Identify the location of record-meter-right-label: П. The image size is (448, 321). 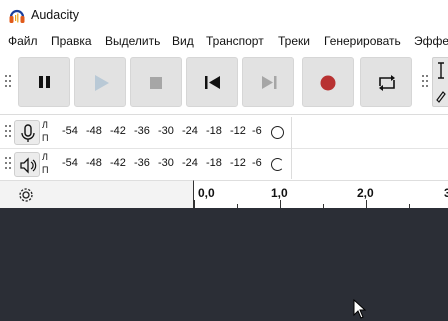
(45, 138).